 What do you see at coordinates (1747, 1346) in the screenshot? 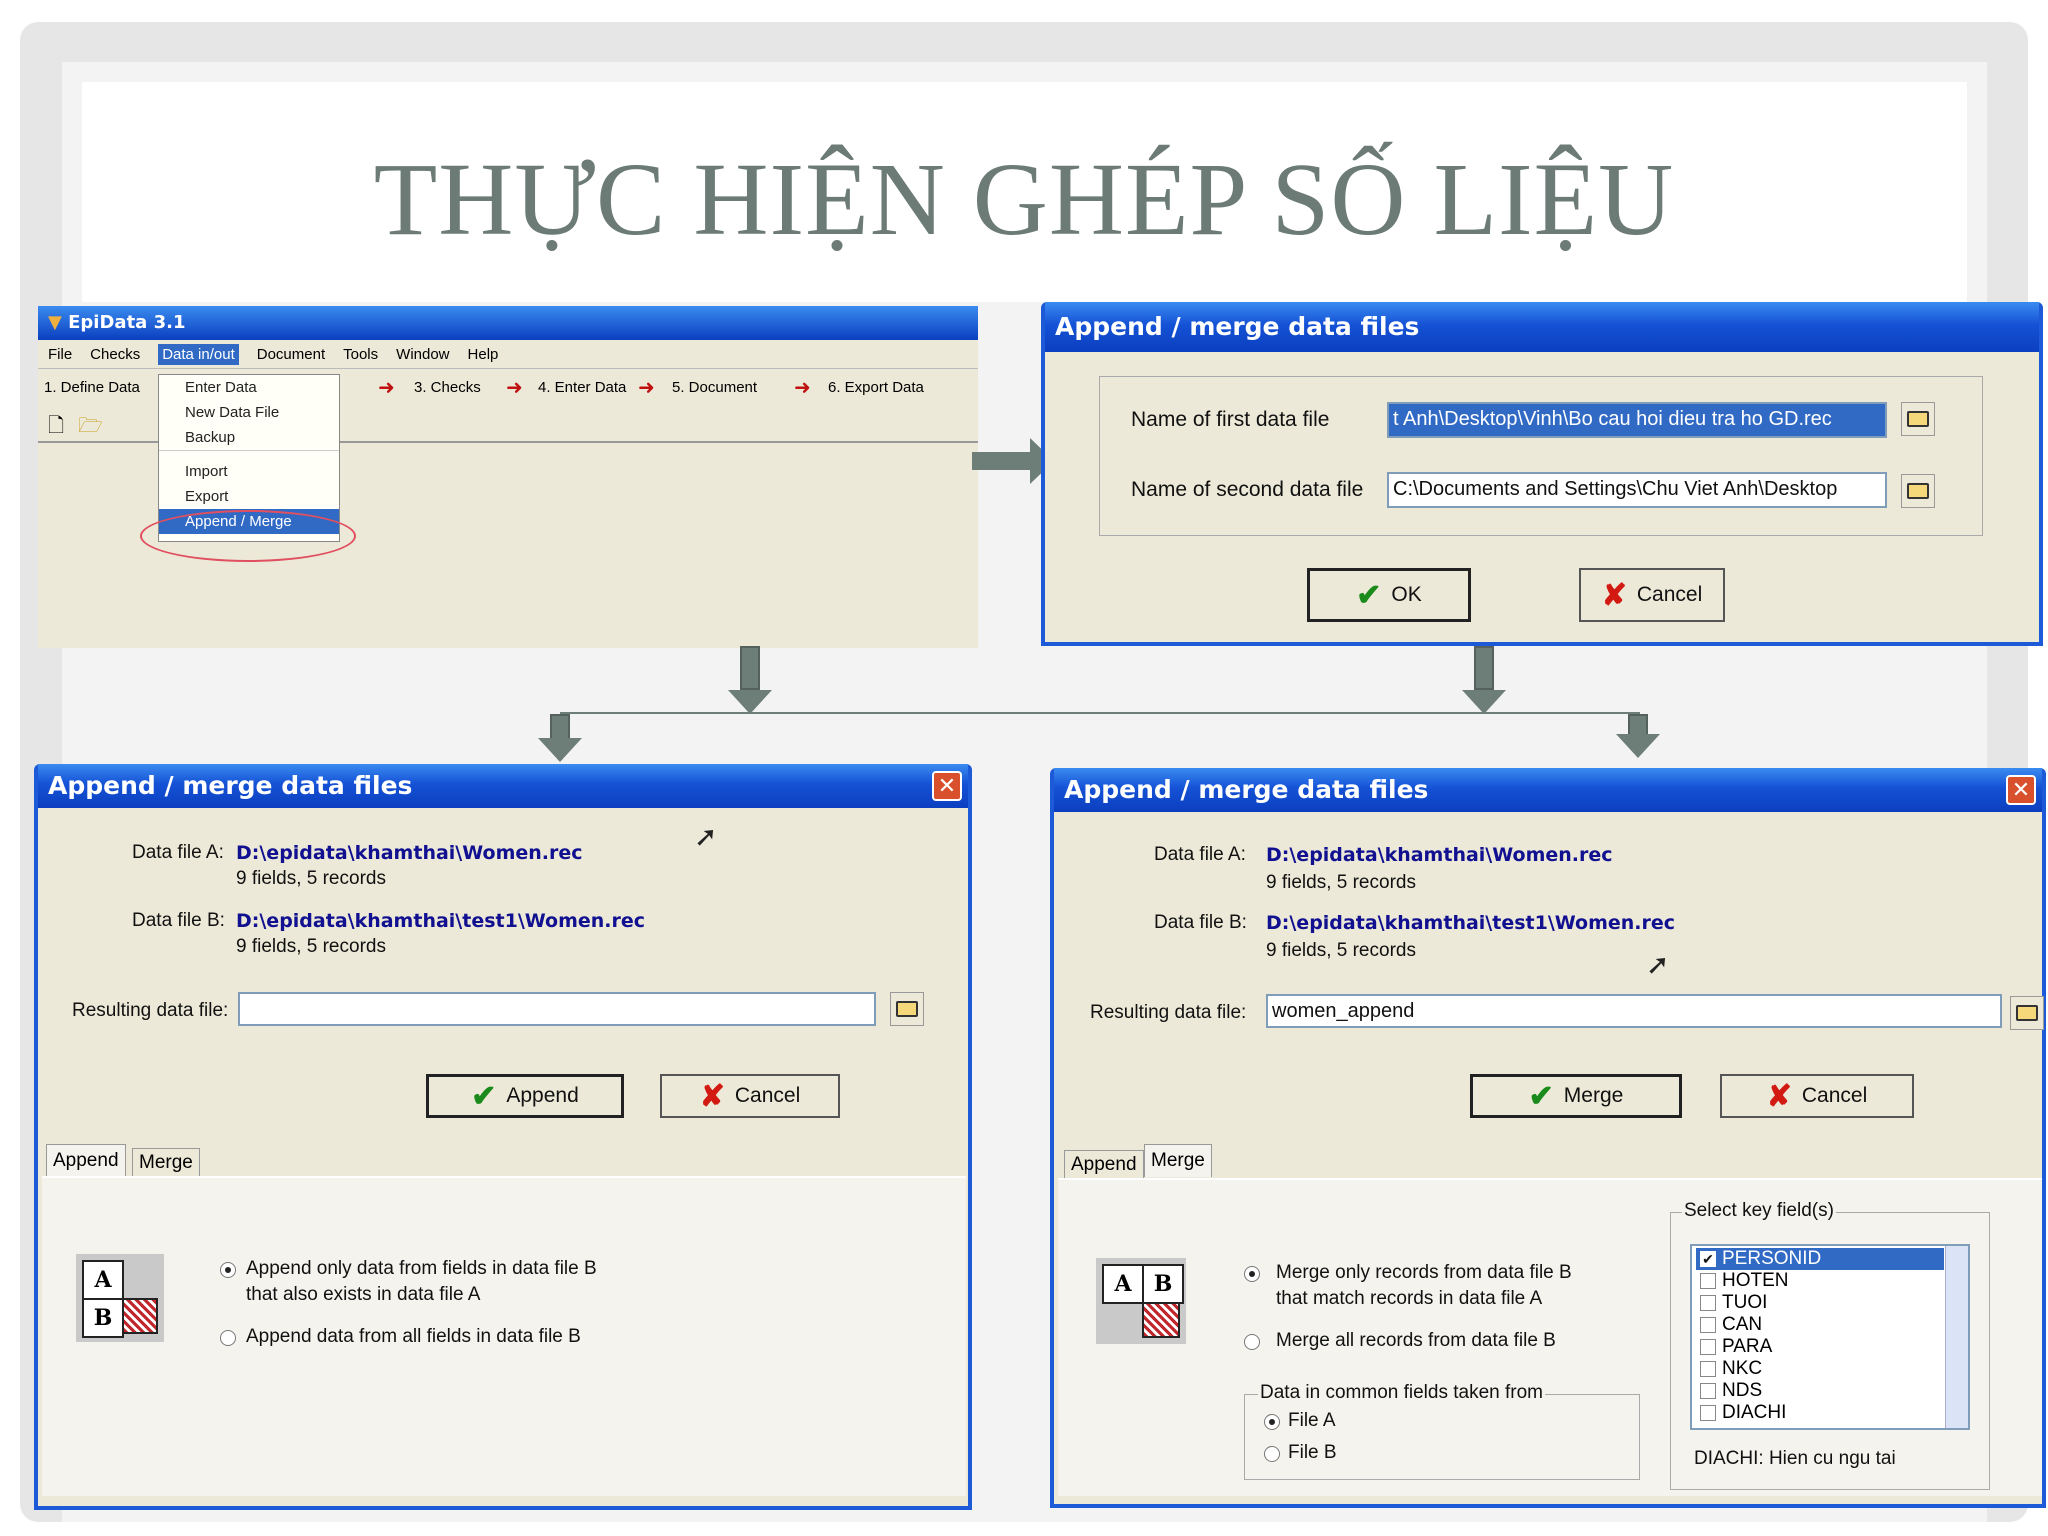
I see `key-field-label: PARA` at bounding box center [1747, 1346].